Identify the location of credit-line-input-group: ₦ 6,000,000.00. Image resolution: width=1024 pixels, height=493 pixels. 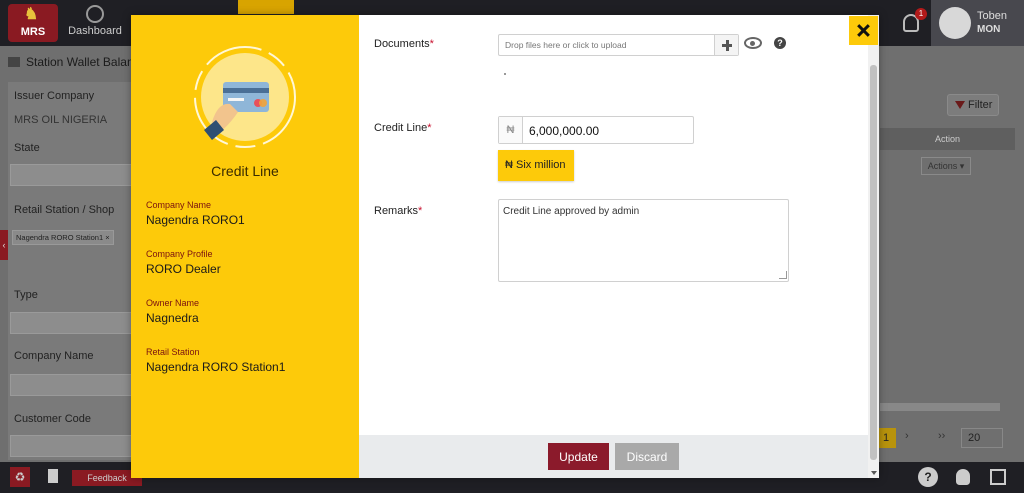
(596, 130).